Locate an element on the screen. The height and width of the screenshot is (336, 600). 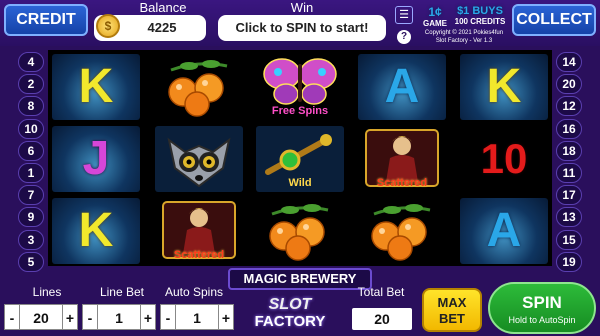
line-bet-decrease-button: - is located at coordinates (90, 317).